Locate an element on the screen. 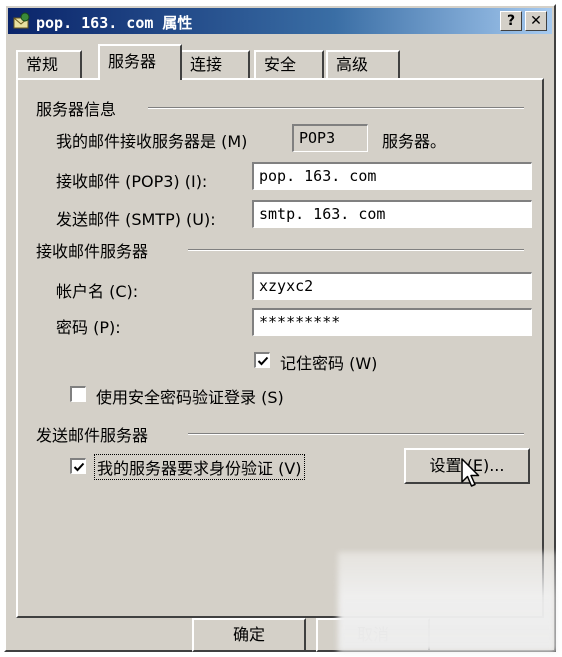 The width and height of the screenshot is (562, 657). server-info-divider is located at coordinates (336, 108).